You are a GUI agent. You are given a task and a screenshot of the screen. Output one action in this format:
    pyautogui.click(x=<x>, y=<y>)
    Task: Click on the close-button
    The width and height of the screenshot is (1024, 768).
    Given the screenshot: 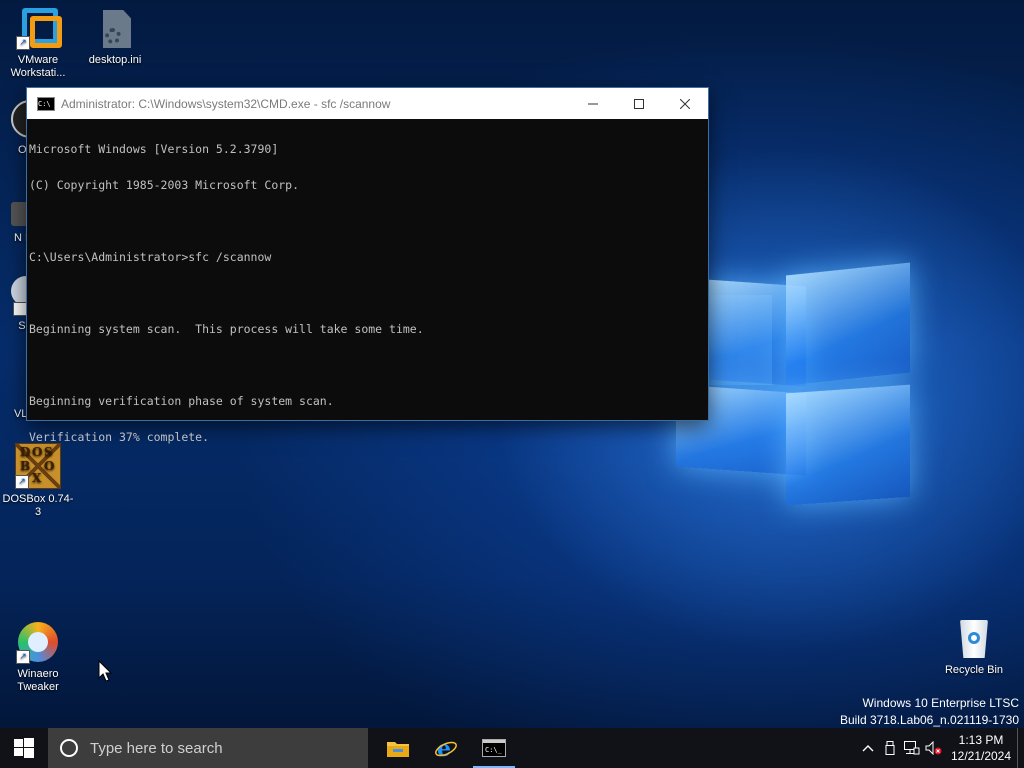 What is the action you would take?
    pyautogui.click(x=685, y=103)
    